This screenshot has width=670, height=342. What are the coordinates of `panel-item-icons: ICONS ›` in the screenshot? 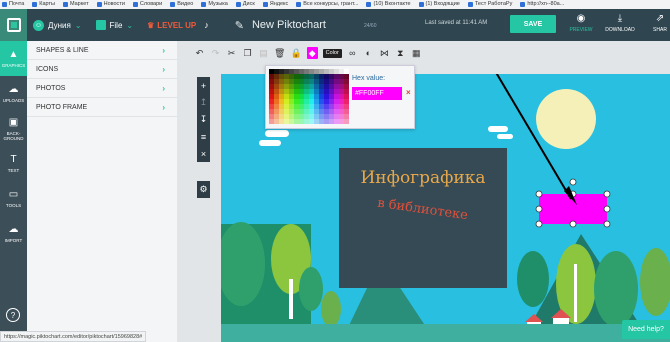 It's located at (102, 69).